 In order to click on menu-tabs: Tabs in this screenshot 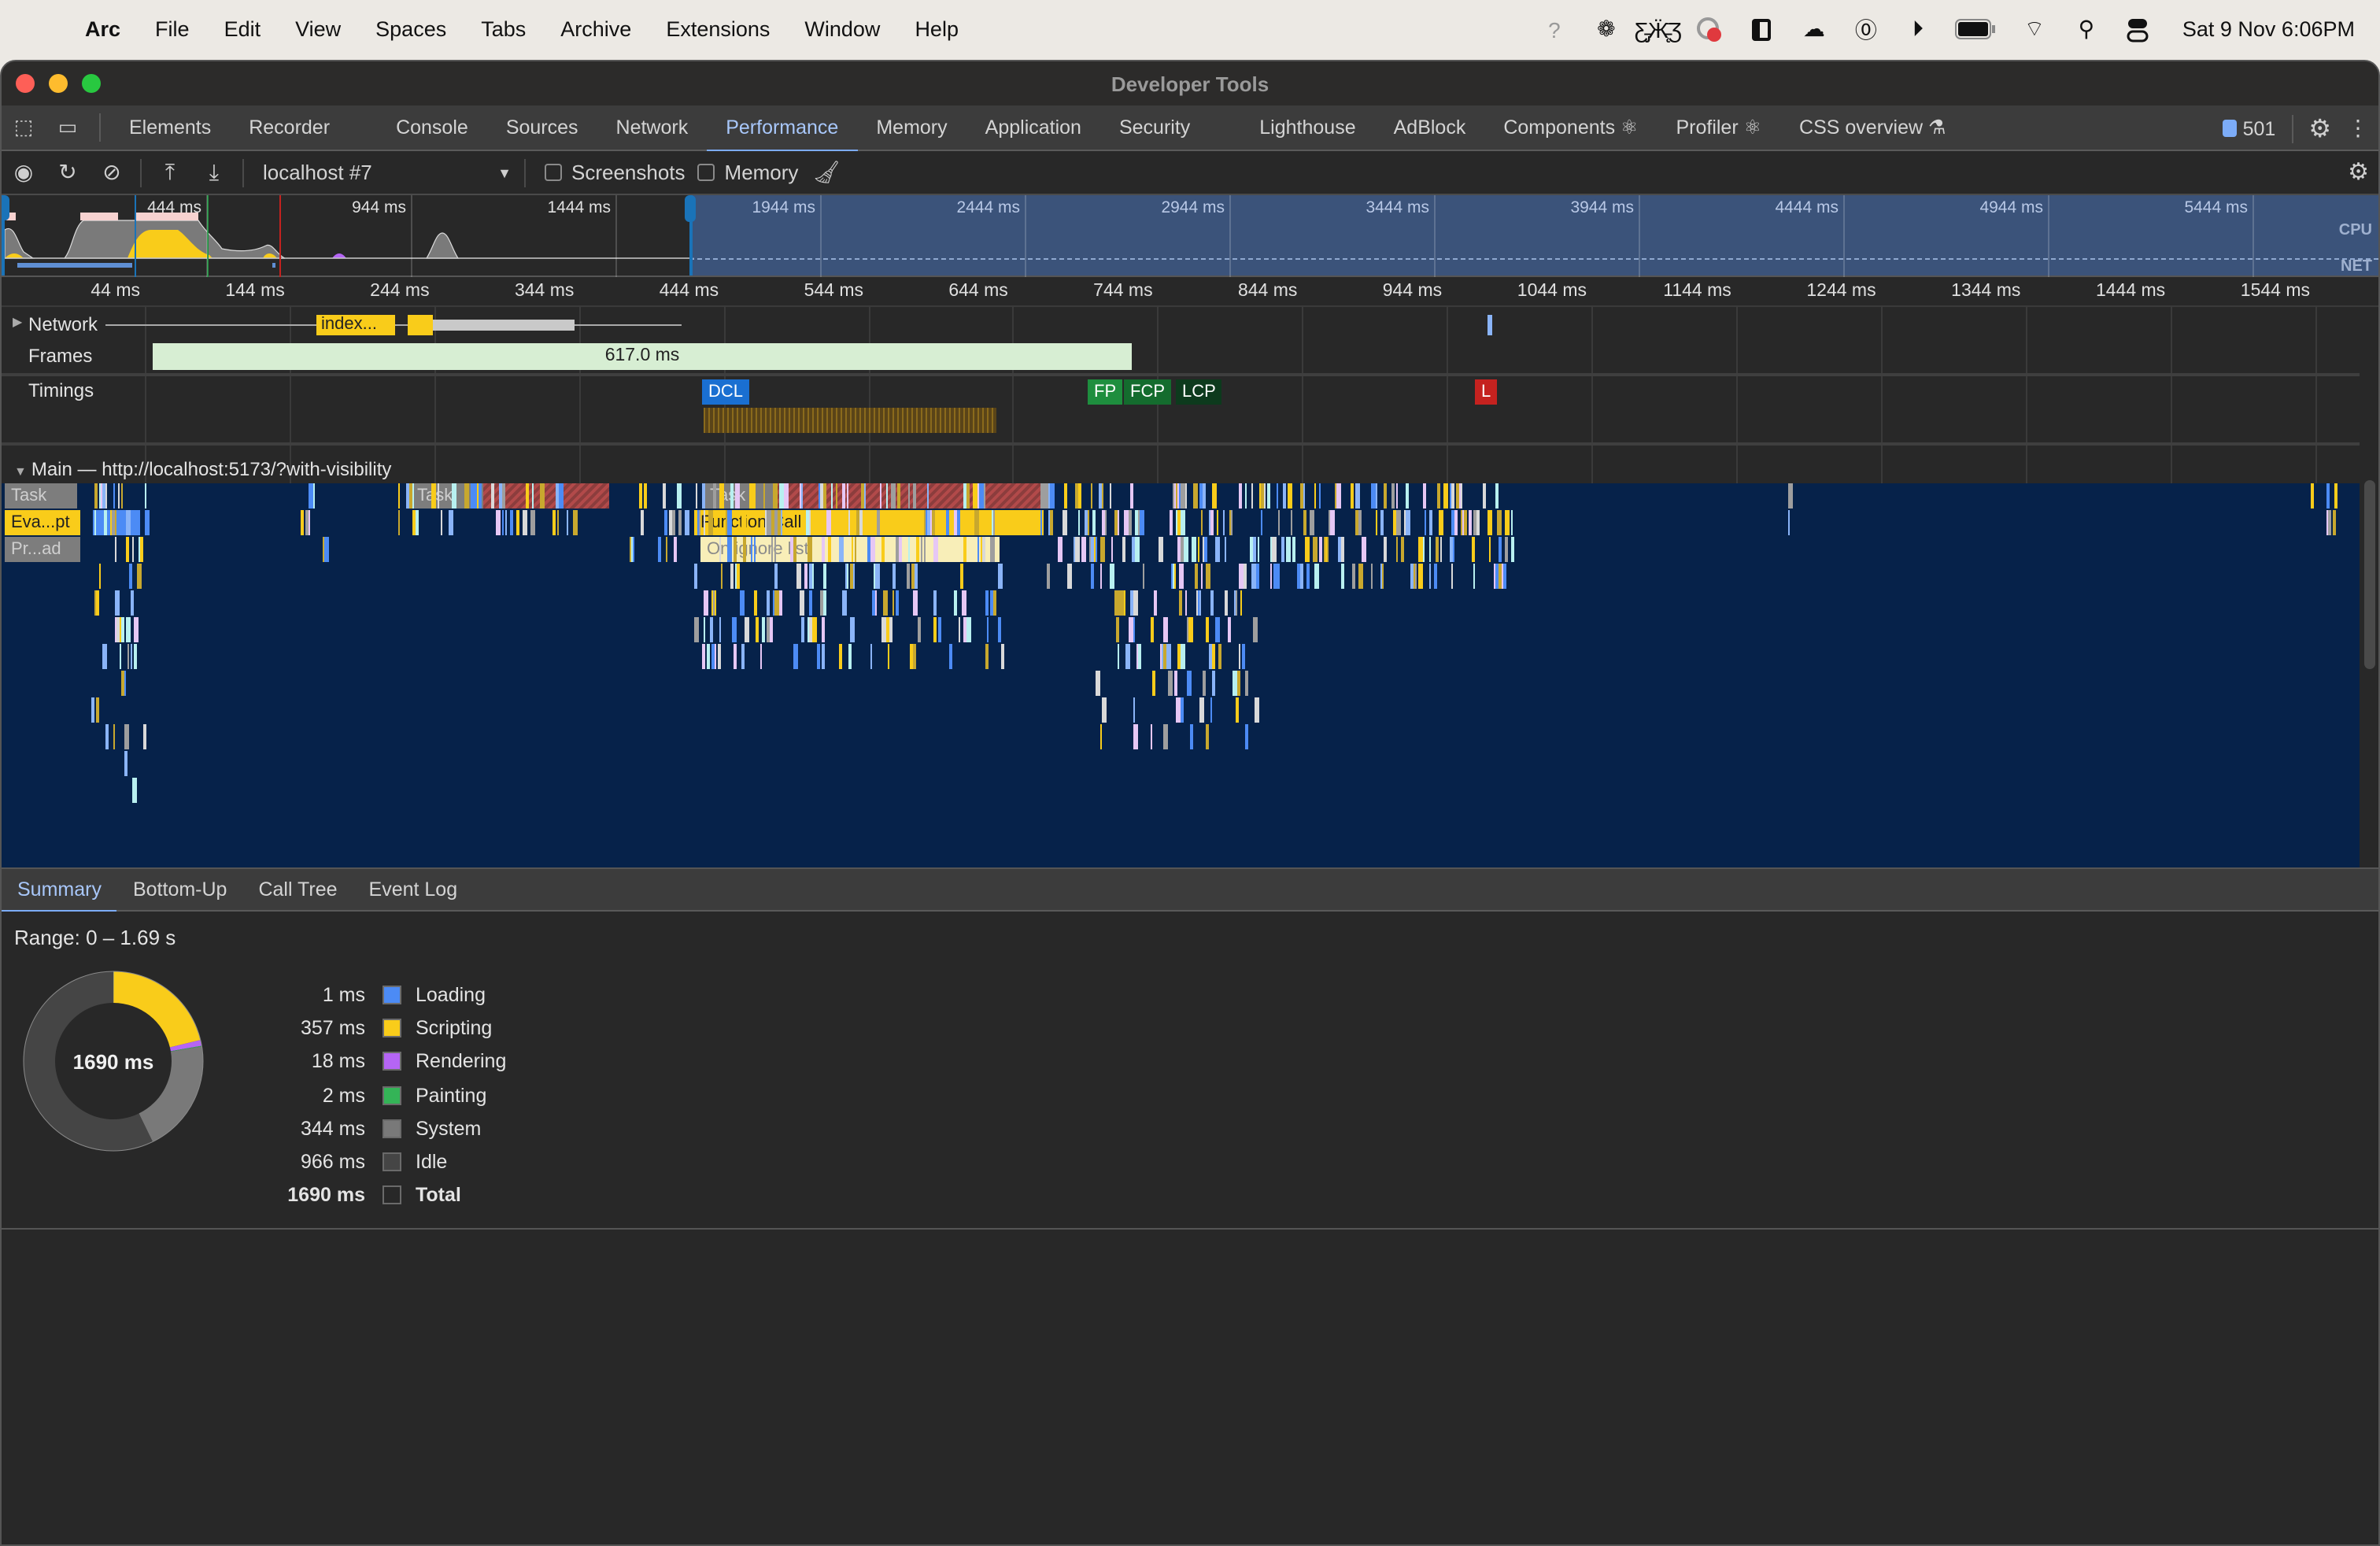, I will do `click(504, 29)`.